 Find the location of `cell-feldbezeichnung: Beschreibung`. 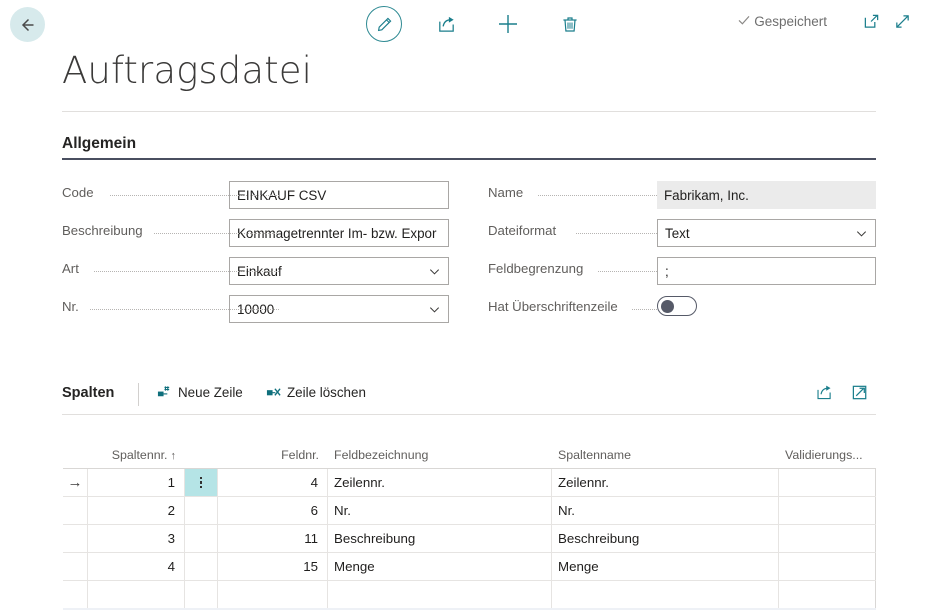

cell-feldbezeichnung: Beschreibung is located at coordinates (440, 538).